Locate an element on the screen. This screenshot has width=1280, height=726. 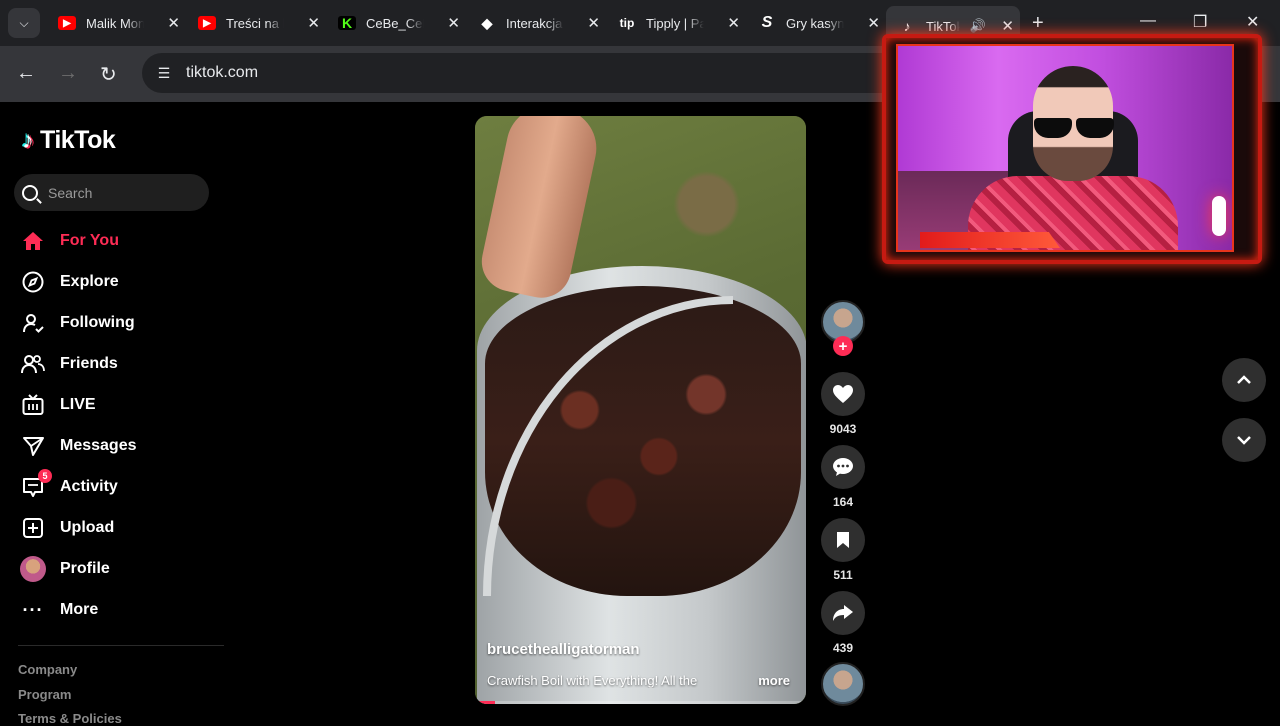
browser-tab-6: S Gry kasynowe ✕ is located at coordinates (816, 23).